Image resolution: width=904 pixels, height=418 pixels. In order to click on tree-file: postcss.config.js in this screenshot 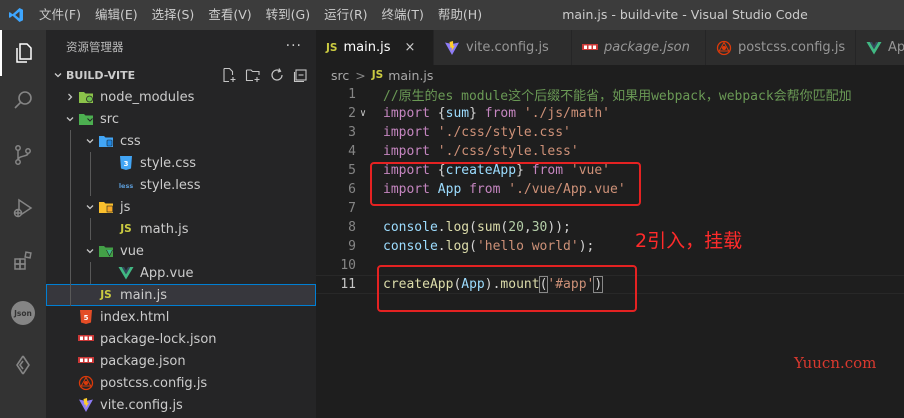, I will do `click(181, 383)`.